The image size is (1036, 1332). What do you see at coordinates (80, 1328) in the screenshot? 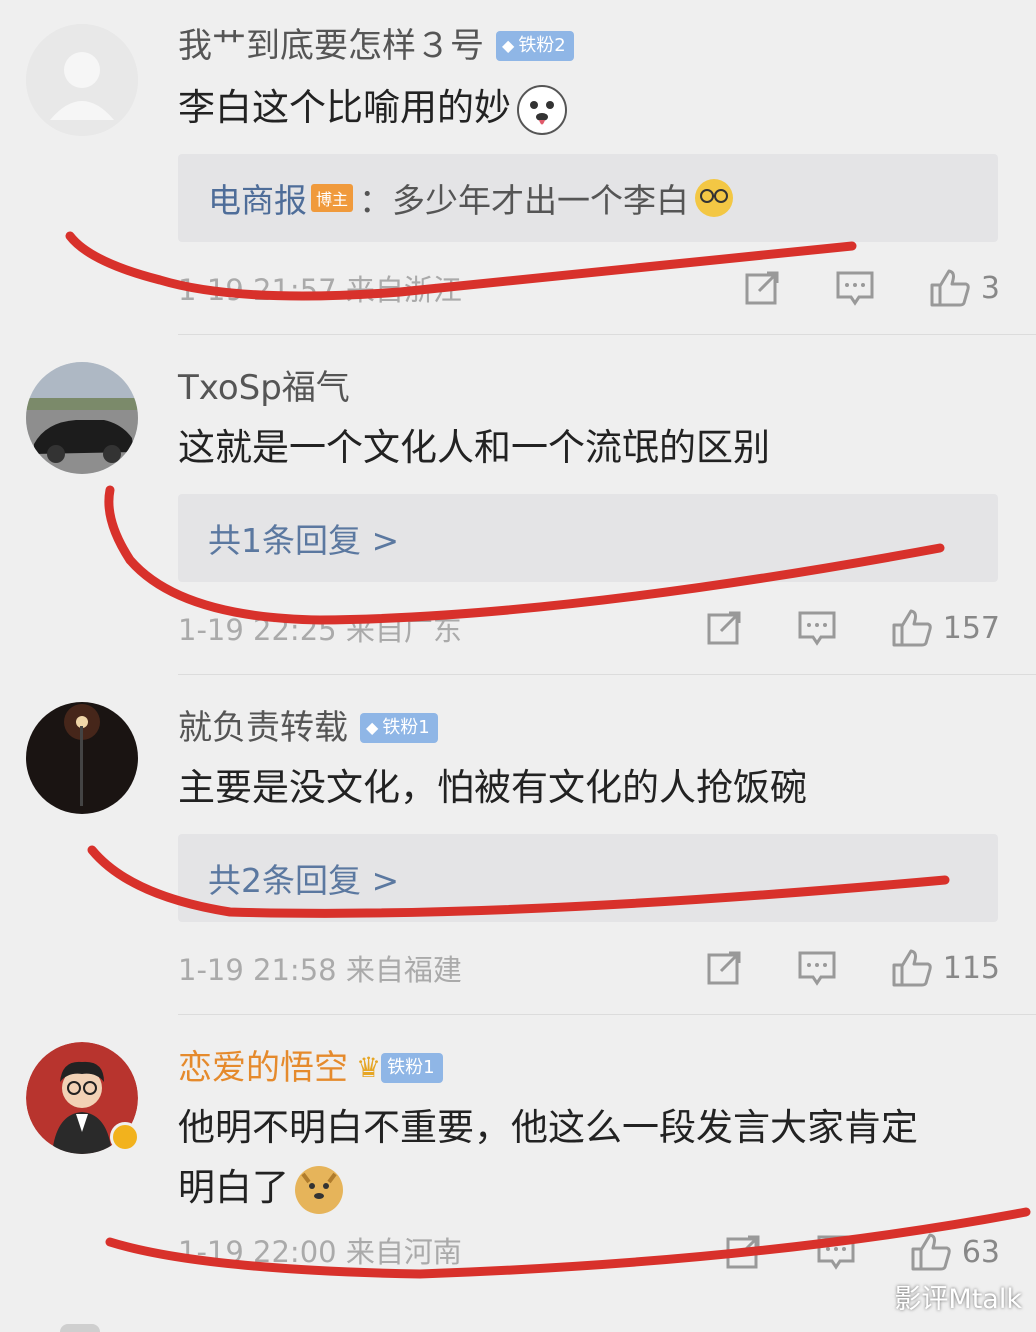
I see `next-comment-avatar-partial` at bounding box center [80, 1328].